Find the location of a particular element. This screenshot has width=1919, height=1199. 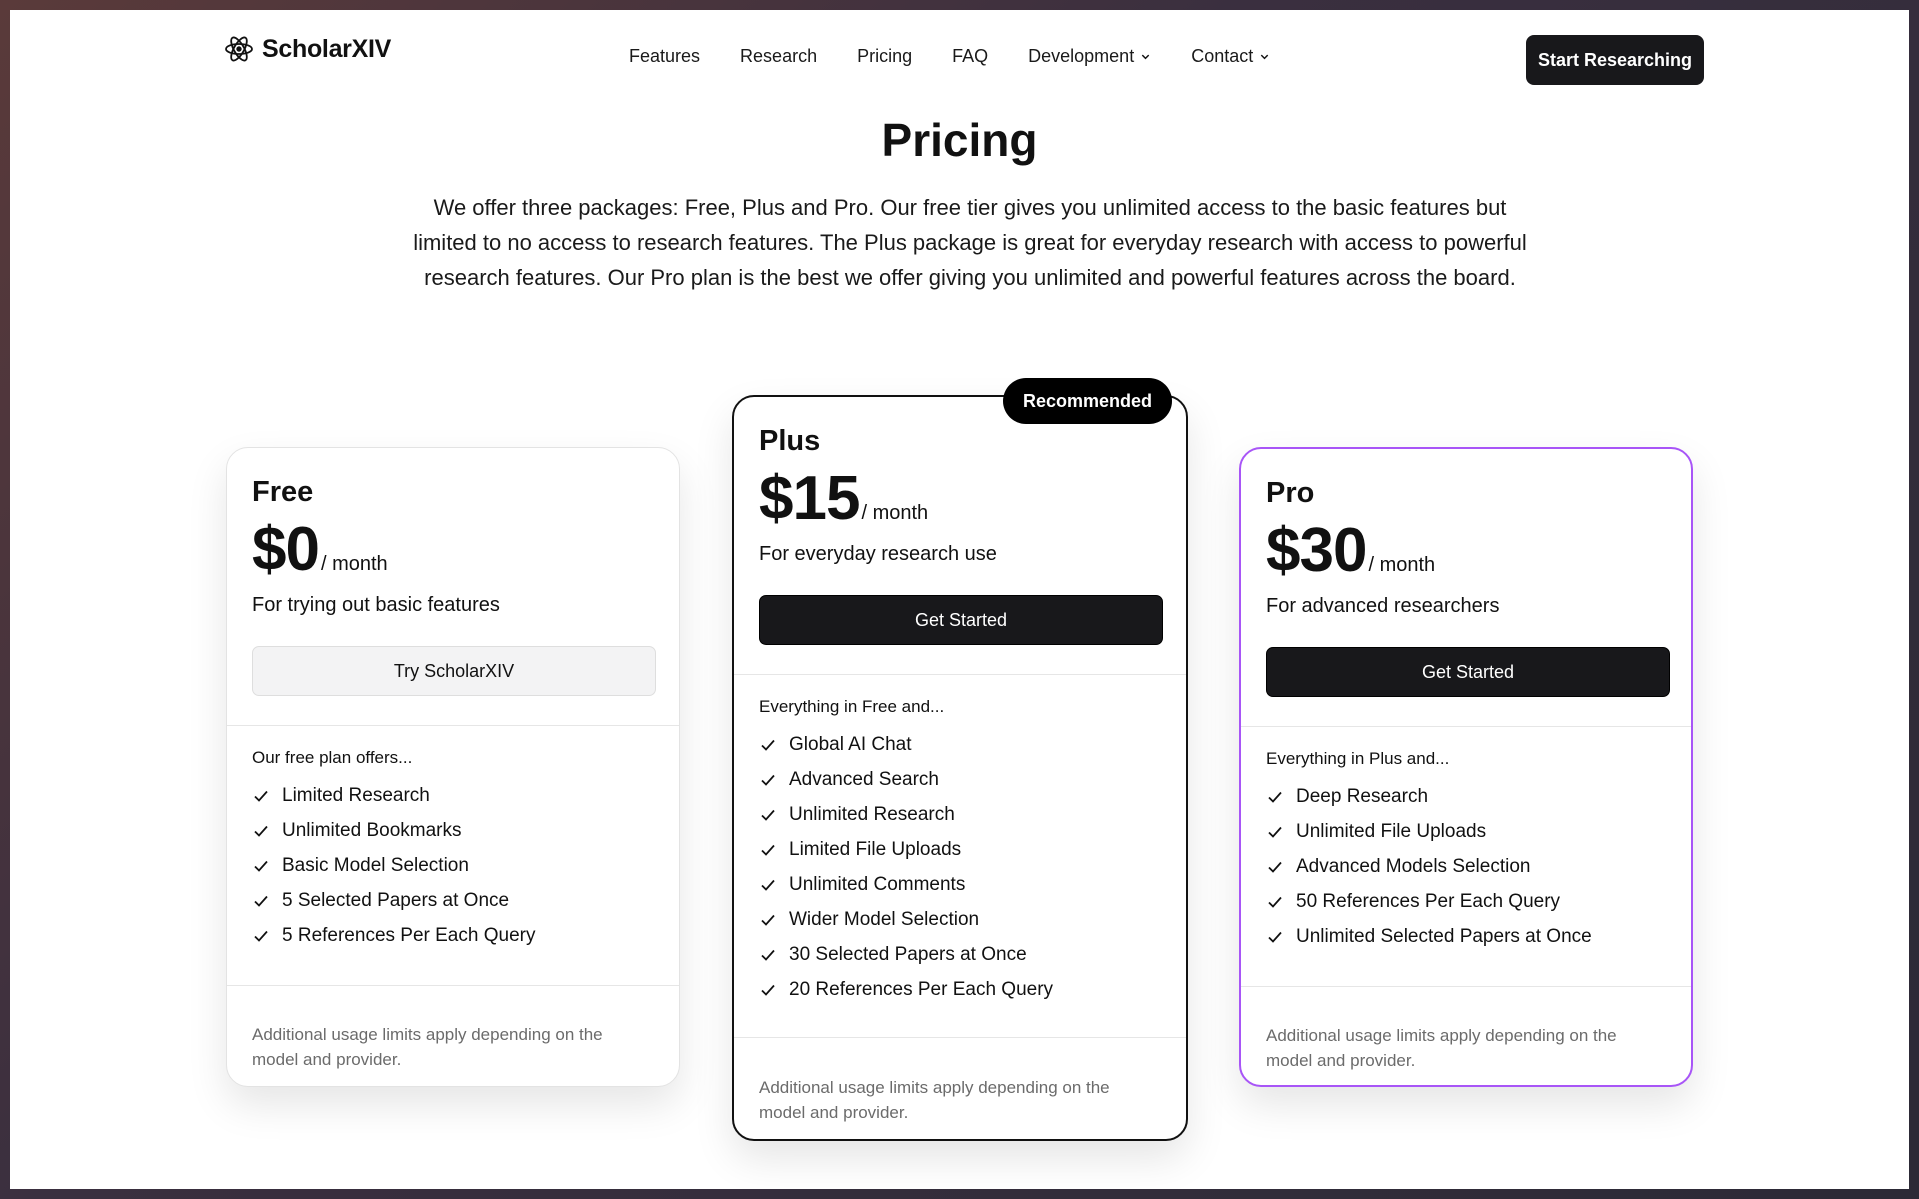

plan-tagline: For everyday research use is located at coordinates (878, 554).